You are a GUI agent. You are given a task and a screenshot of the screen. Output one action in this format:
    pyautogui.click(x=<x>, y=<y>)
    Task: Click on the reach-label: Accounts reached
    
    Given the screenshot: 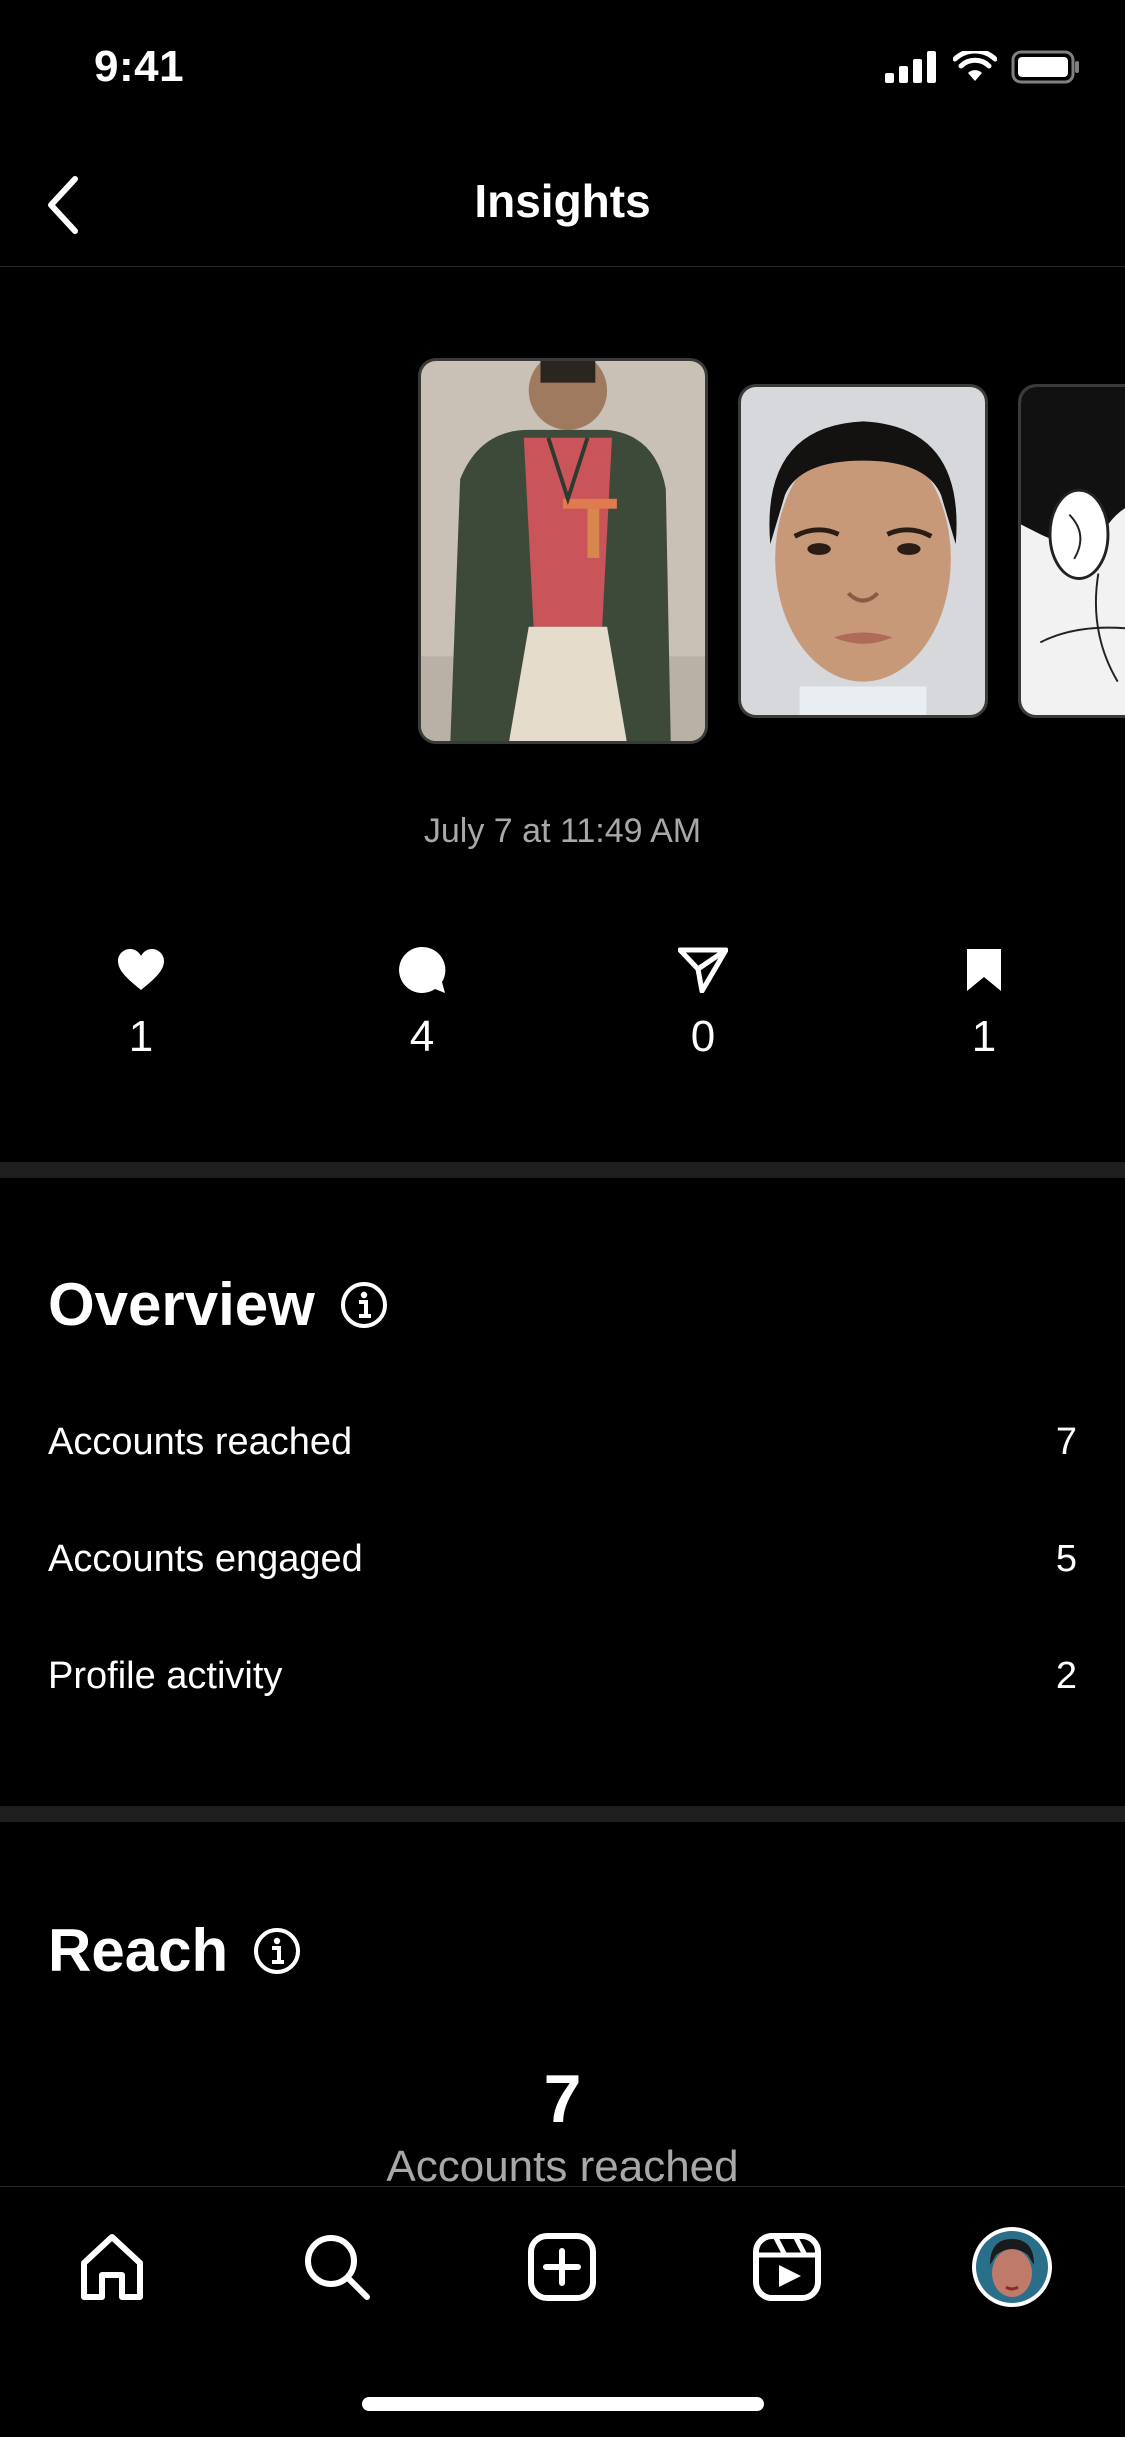 What is the action you would take?
    pyautogui.click(x=562, y=2166)
    